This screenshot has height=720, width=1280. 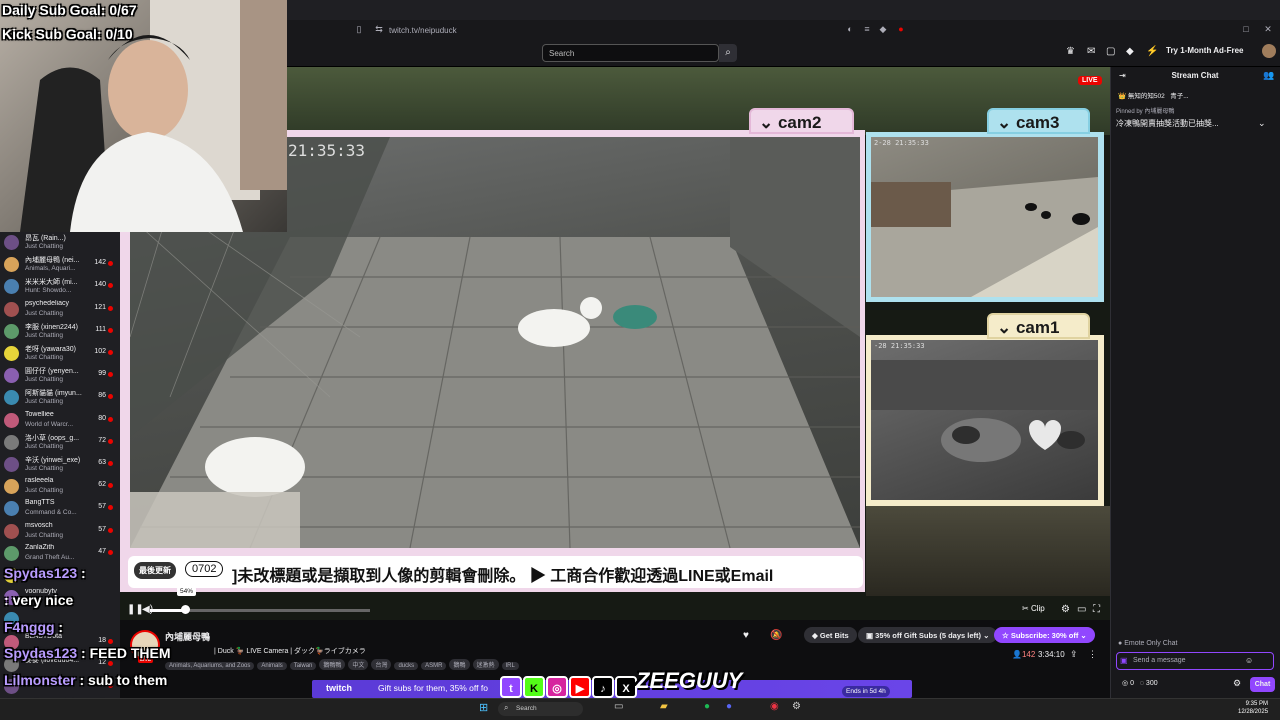 I want to click on url-text: twitch.tv/neipuduck, so click(x=423, y=30).